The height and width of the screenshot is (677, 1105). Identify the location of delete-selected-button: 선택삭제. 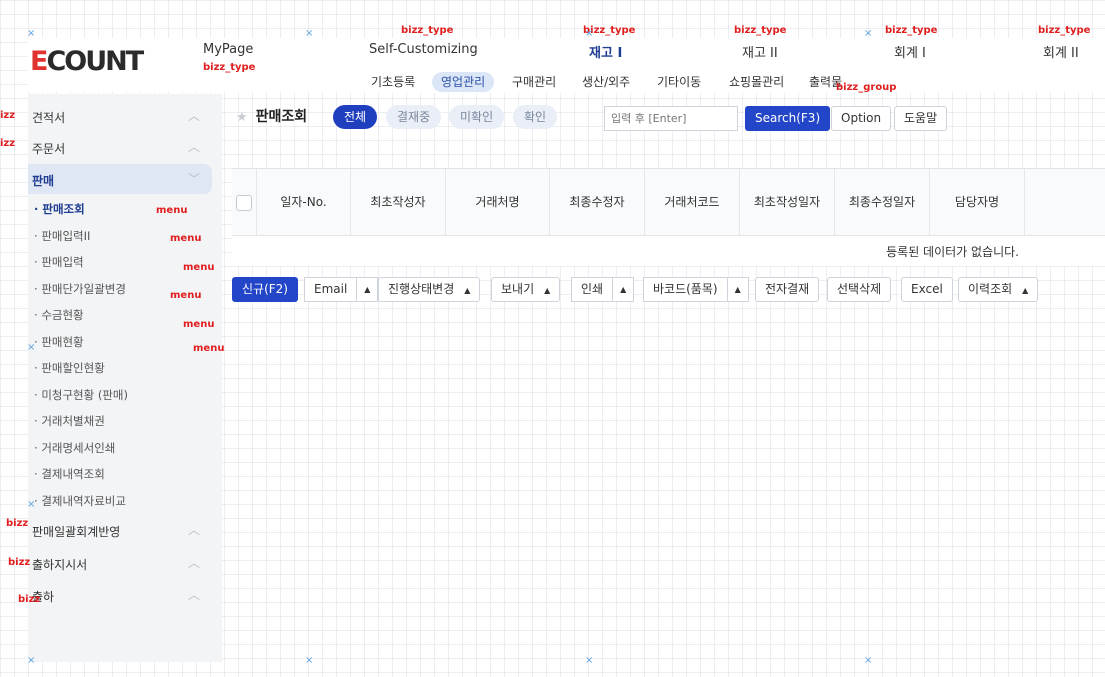
(859, 289).